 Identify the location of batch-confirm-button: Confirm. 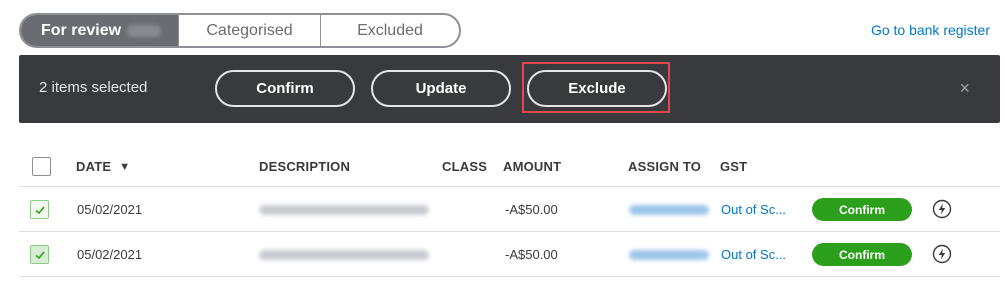
(285, 88).